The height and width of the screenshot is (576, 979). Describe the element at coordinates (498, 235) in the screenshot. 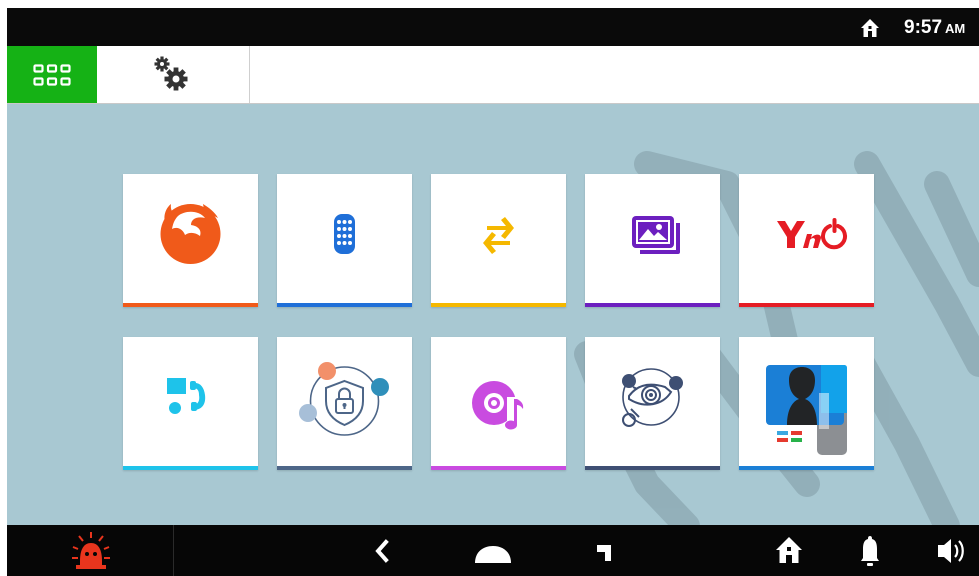

I see `transfer-arrows-icon` at that location.